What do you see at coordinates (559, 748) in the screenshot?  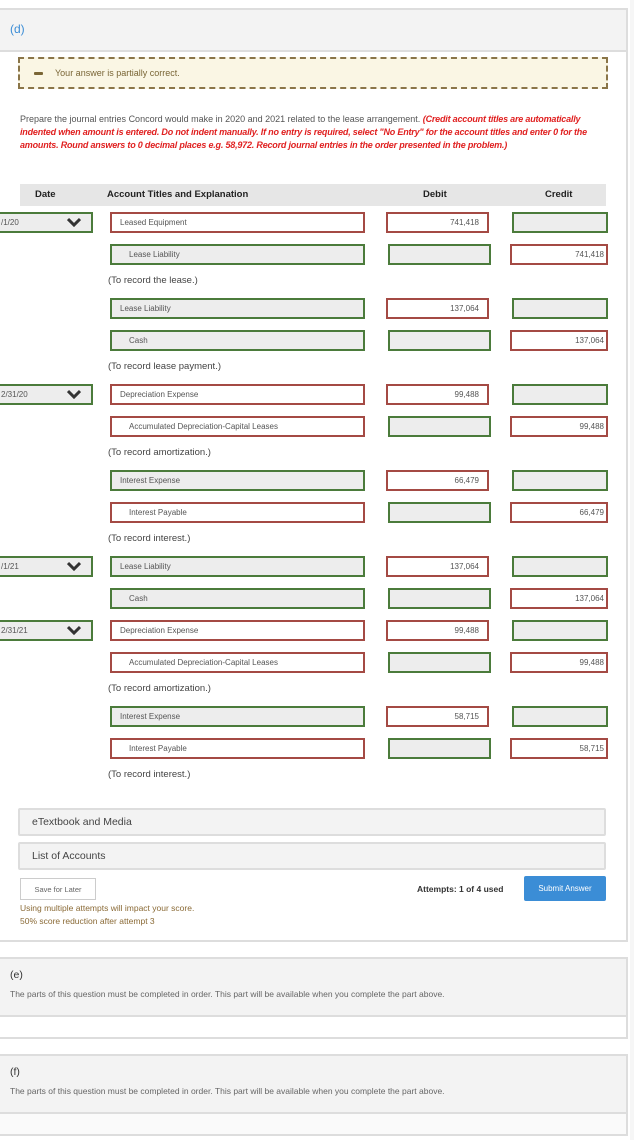 I see `credit-field: 58,715` at bounding box center [559, 748].